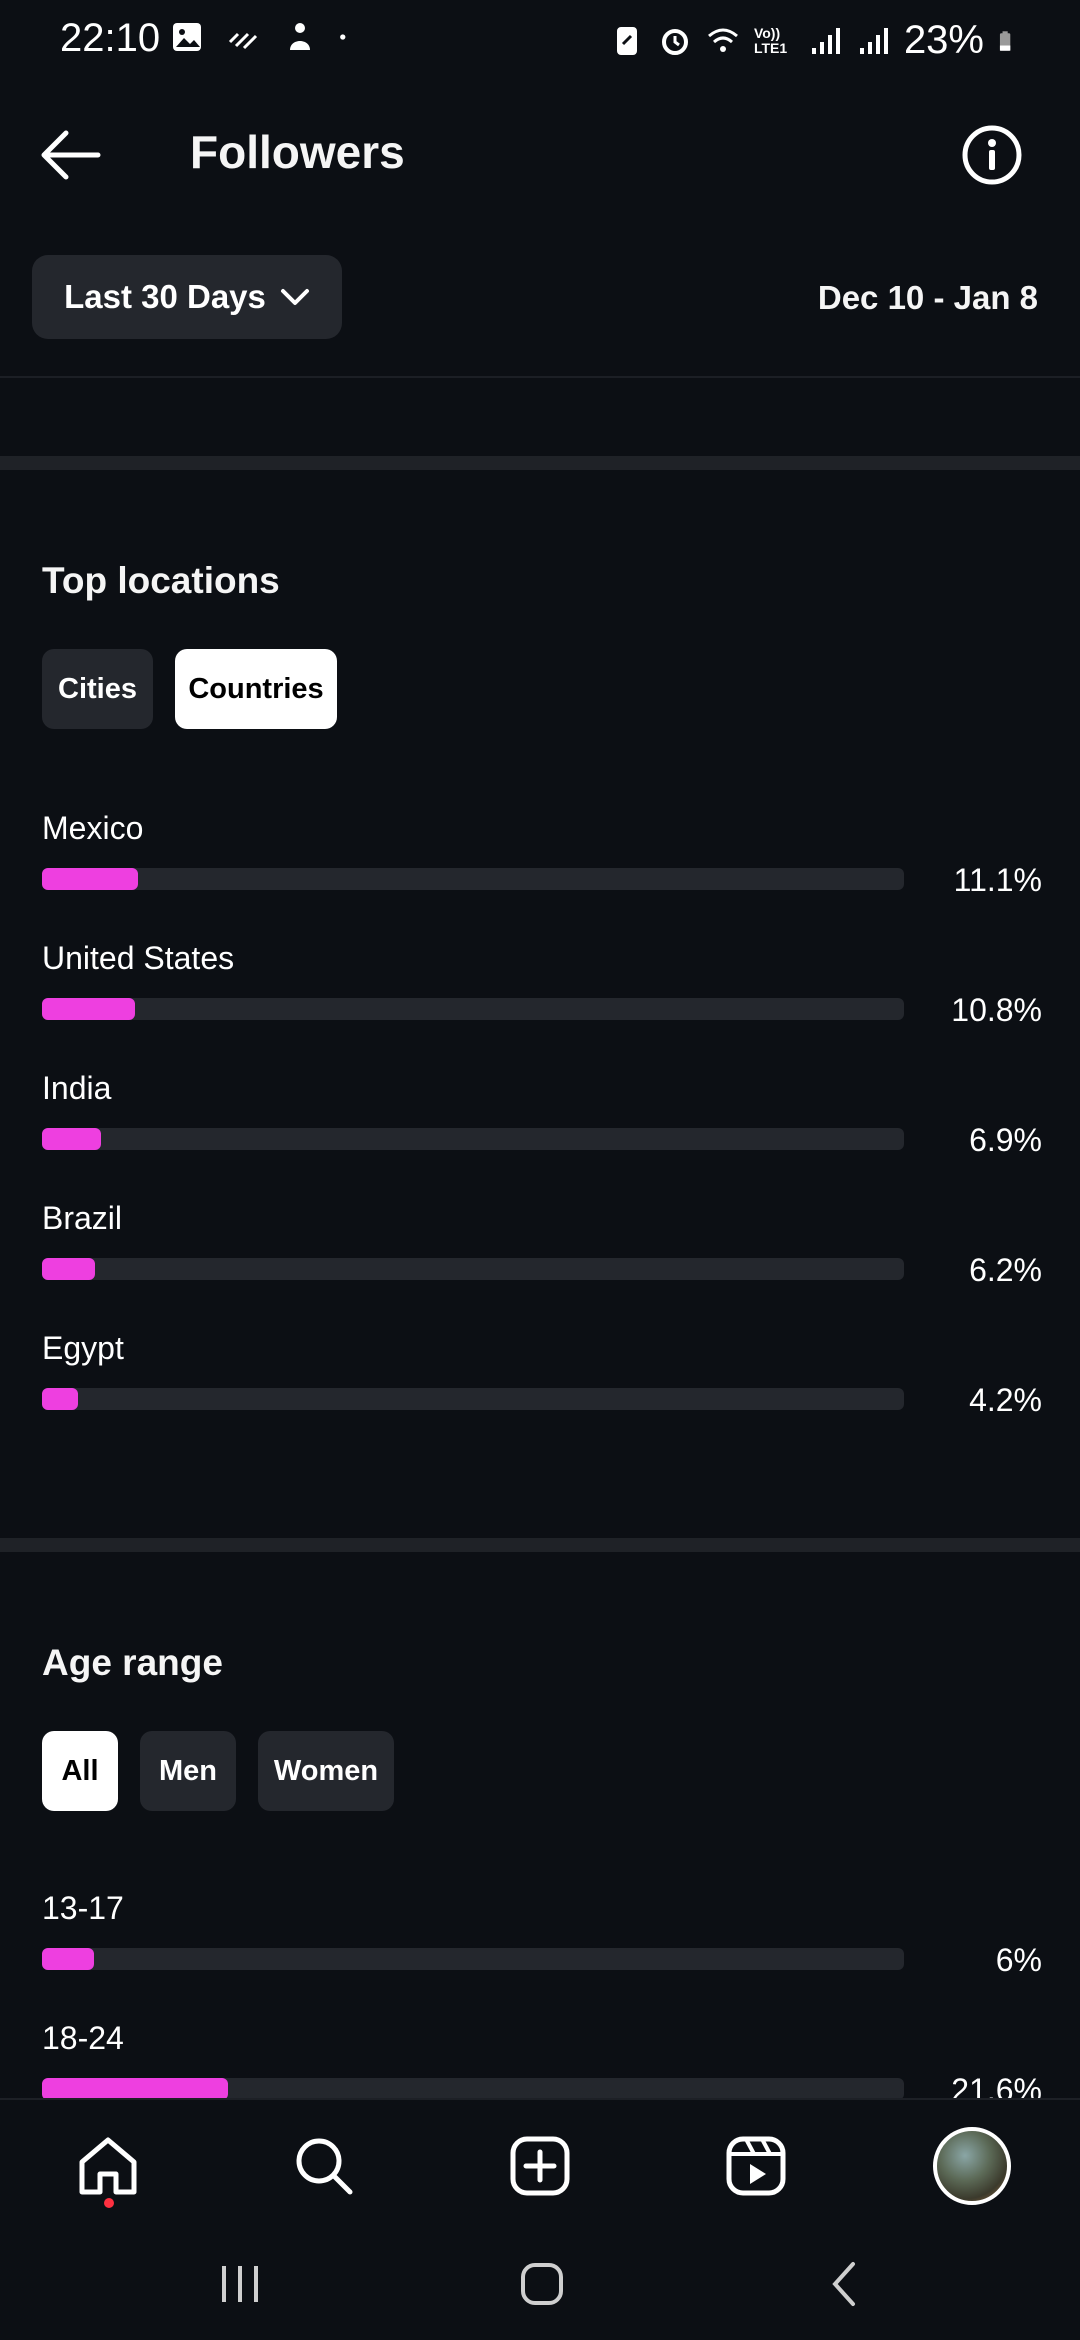  I want to click on cell-signal-2-icon, so click(873, 40).